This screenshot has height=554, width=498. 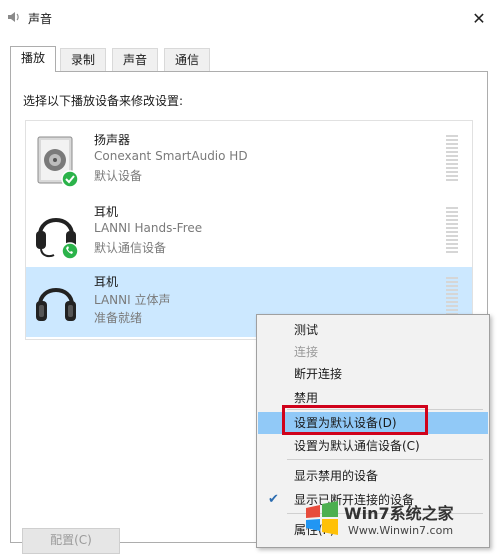 I want to click on close-button: ✕, so click(x=479, y=18).